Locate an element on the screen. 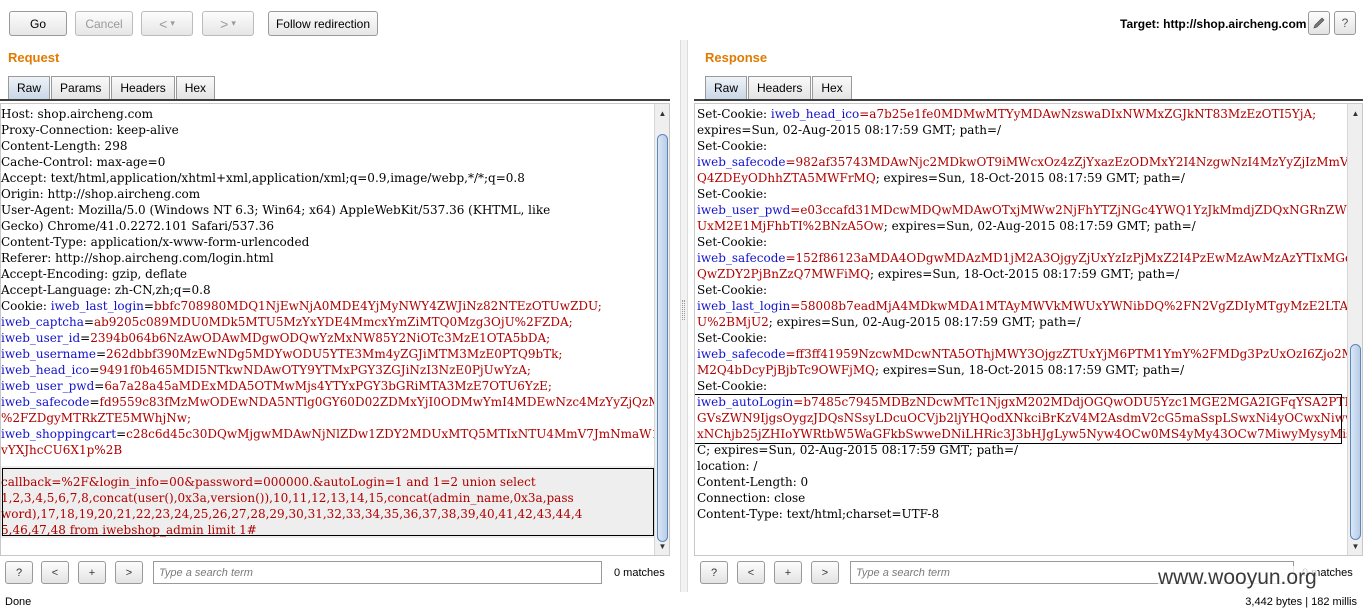 This screenshot has width=1363, height=608. forward-dropdown-icon: ▾ is located at coordinates (233, 23).